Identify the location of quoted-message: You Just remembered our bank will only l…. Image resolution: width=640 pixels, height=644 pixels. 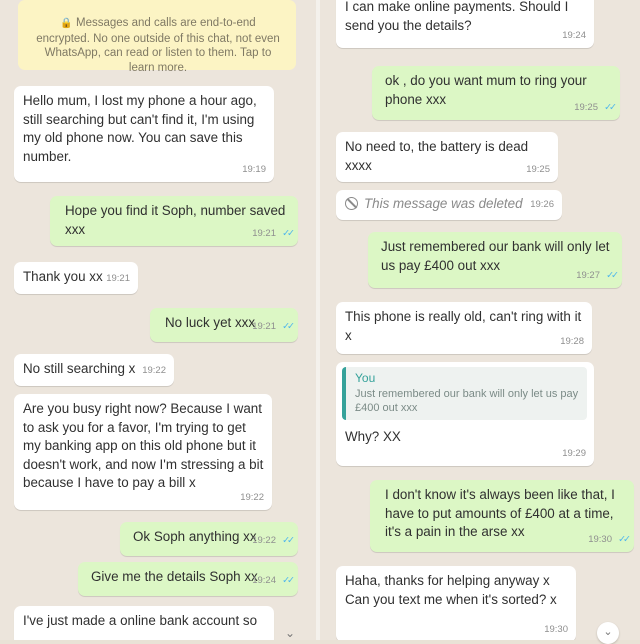
(464, 393).